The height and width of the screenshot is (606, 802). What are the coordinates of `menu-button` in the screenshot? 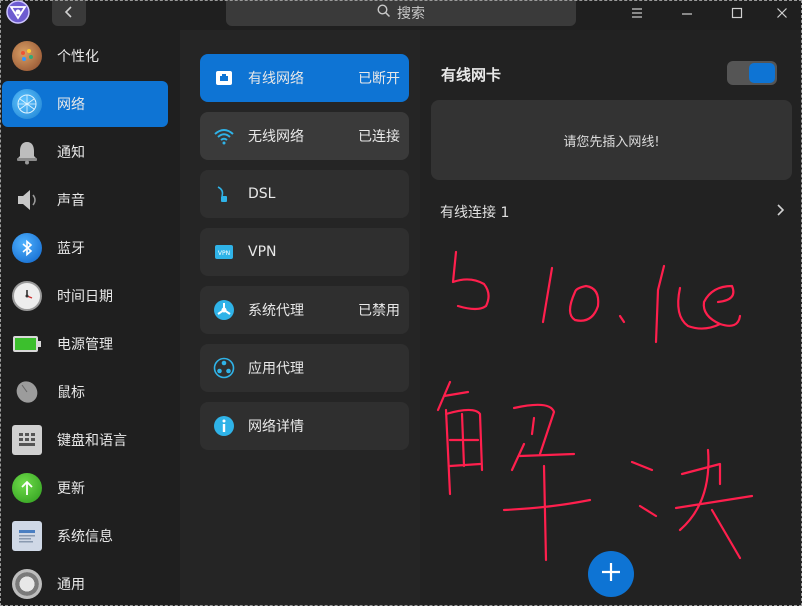 It's located at (637, 13).